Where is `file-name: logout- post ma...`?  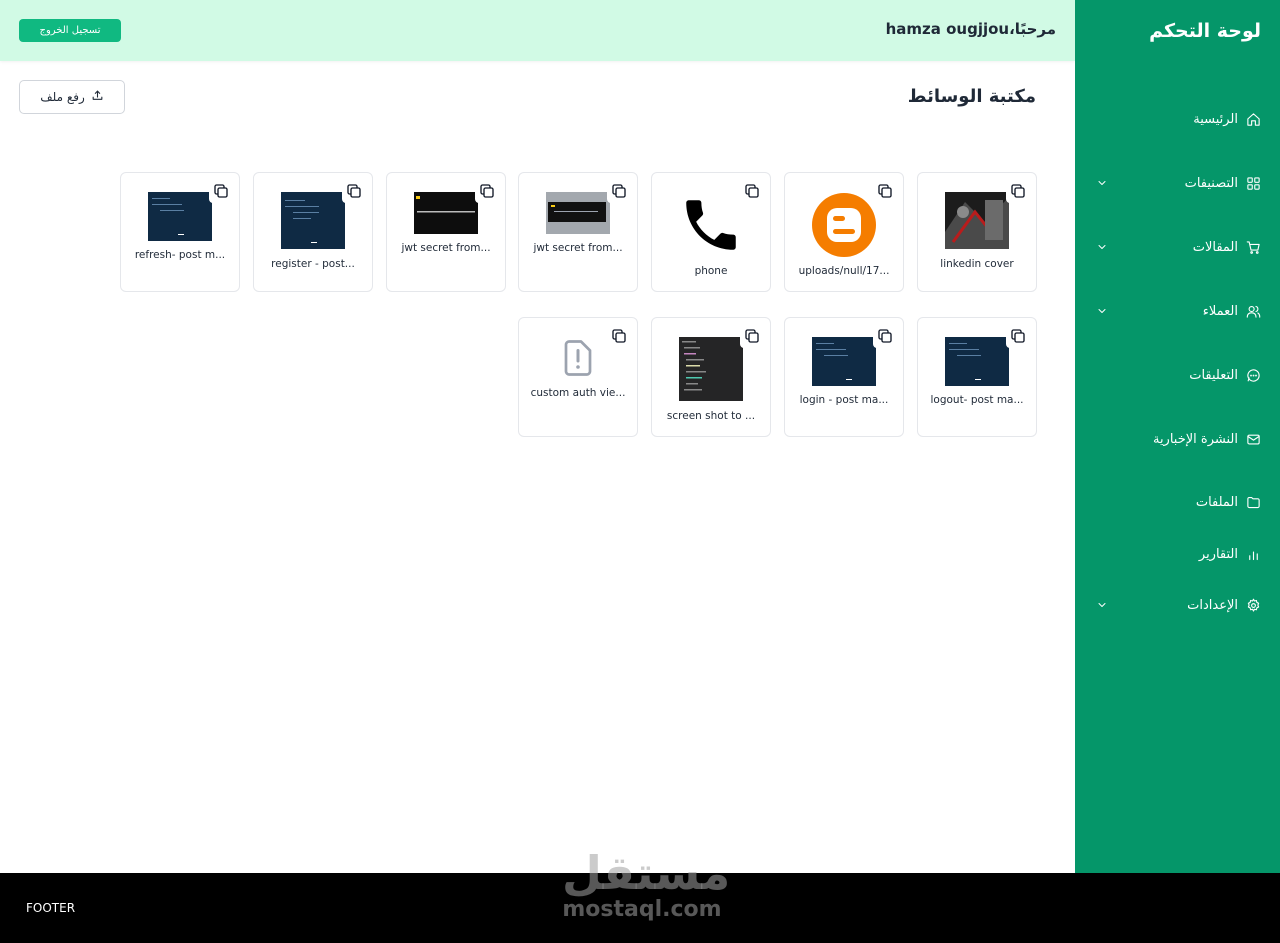 file-name: logout- post ma... is located at coordinates (977, 400).